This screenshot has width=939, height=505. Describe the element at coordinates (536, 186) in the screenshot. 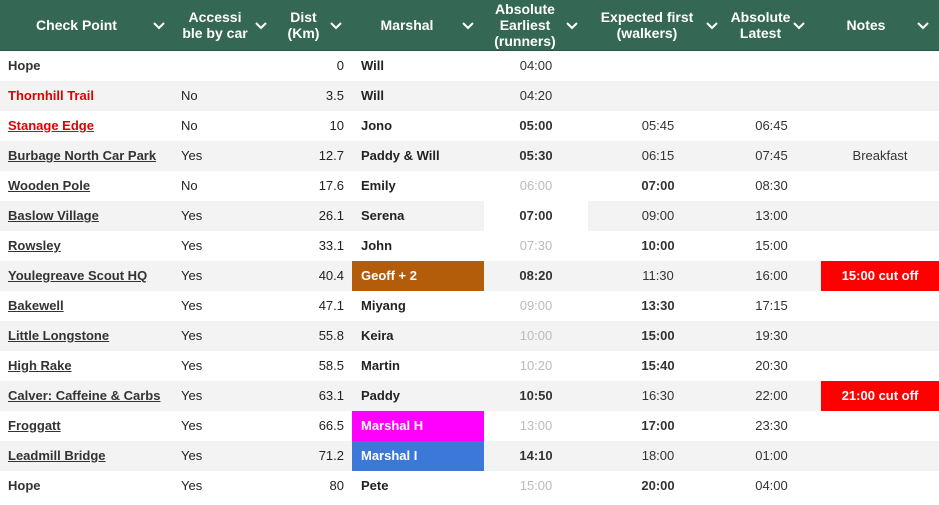

I see `abs-earliest-cell: 06:00` at that location.